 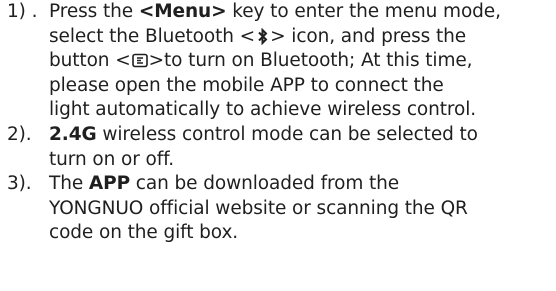 I want to click on item-3-line-3: code on the gift box., so click(x=144, y=233).